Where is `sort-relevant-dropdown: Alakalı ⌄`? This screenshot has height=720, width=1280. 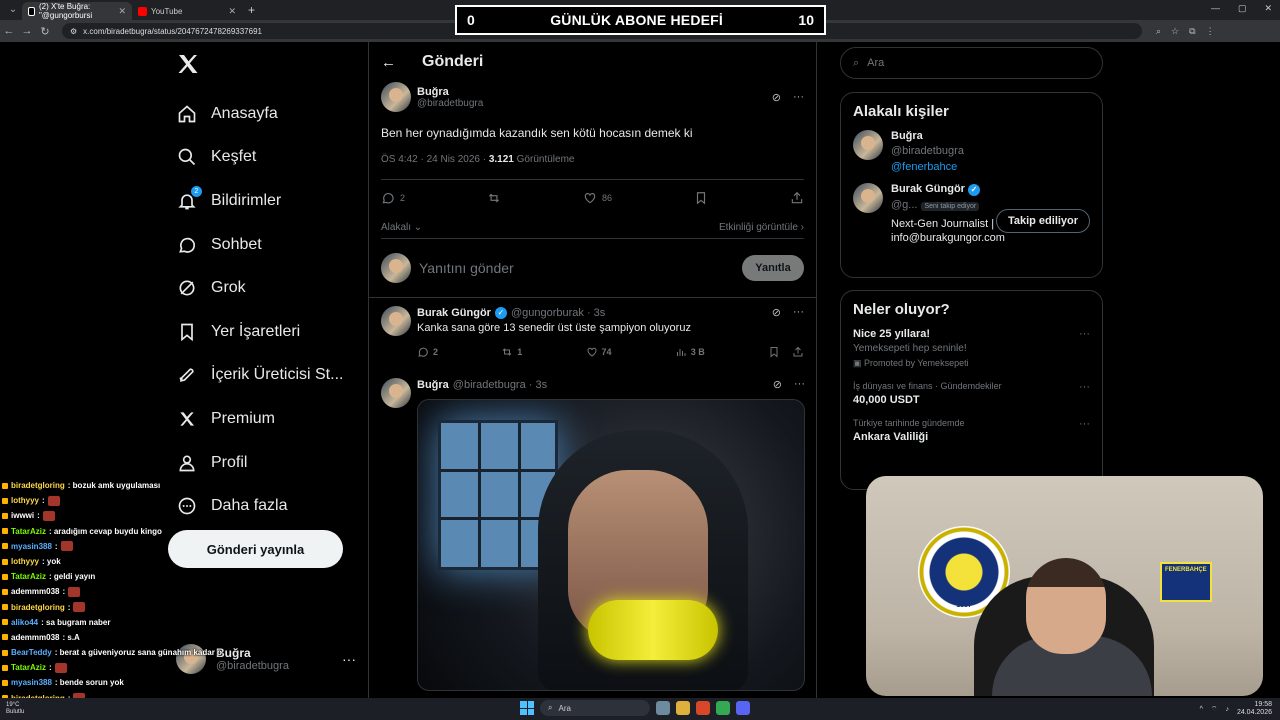
sort-relevant-dropdown: Alakalı ⌄ is located at coordinates (401, 227).